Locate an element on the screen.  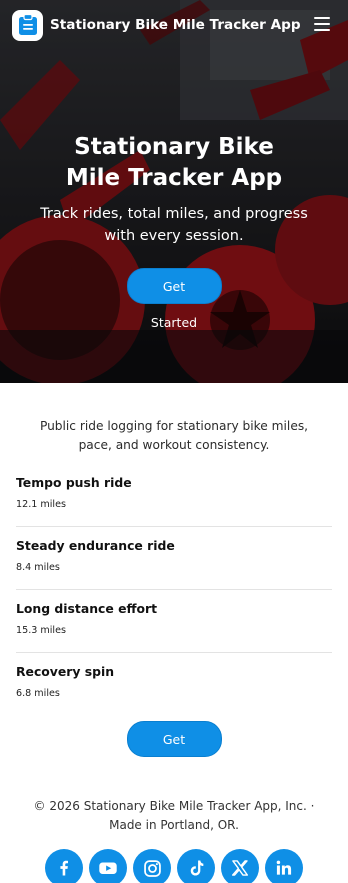
ride-item: Recovery spin 6.8 miles is located at coordinates (174, 684).